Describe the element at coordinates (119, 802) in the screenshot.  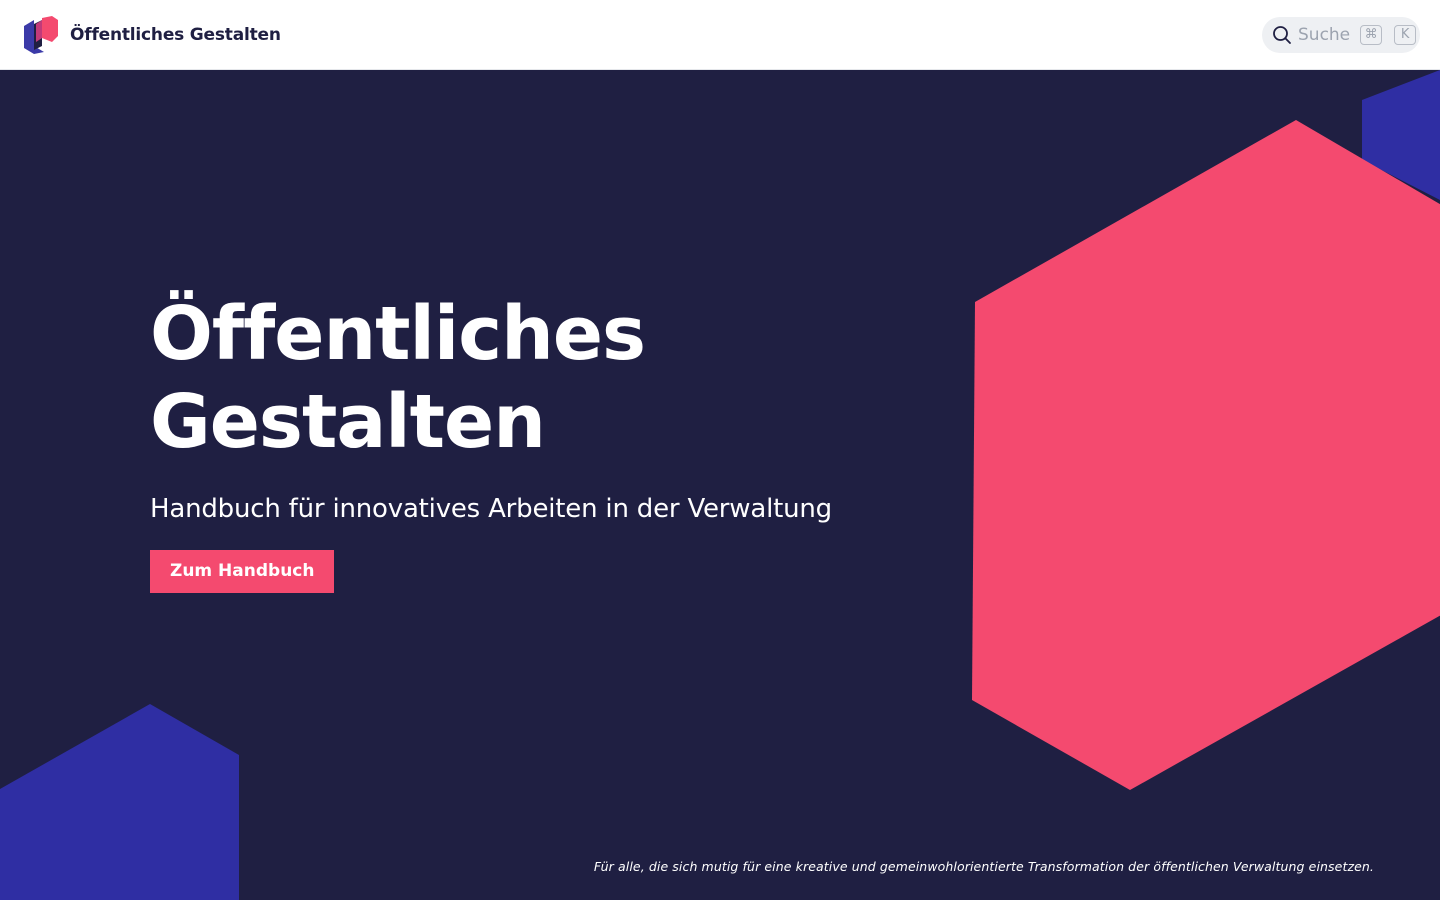
I see `hexagon-bottom-left-blue` at that location.